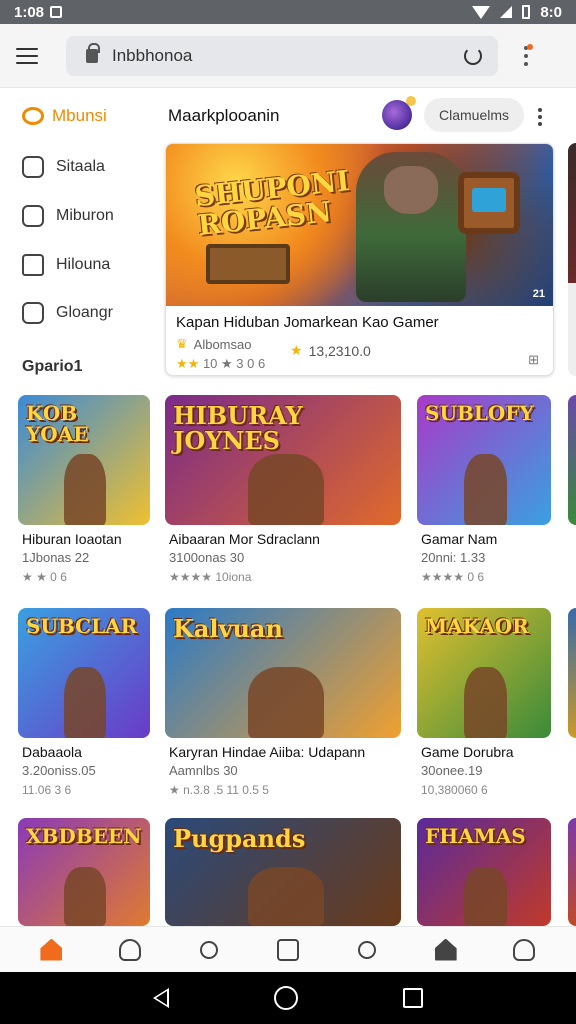 The width and height of the screenshot is (576, 1024). Describe the element at coordinates (244, 539) in the screenshot. I see `game-title: Aibaaran Mor Sdraclann` at that location.